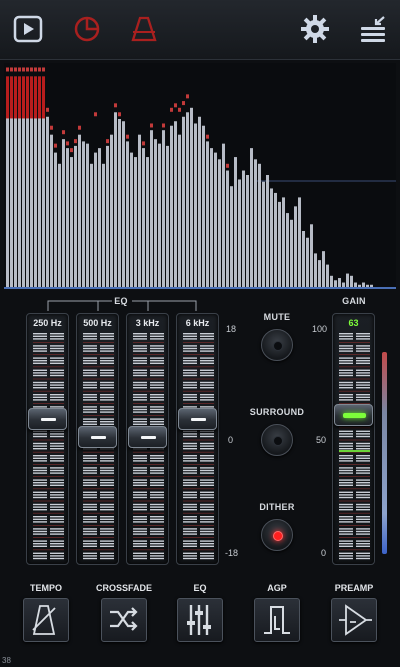 The image size is (400, 667). Describe the element at coordinates (277, 535) in the screenshot. I see `dither-toggle` at that location.